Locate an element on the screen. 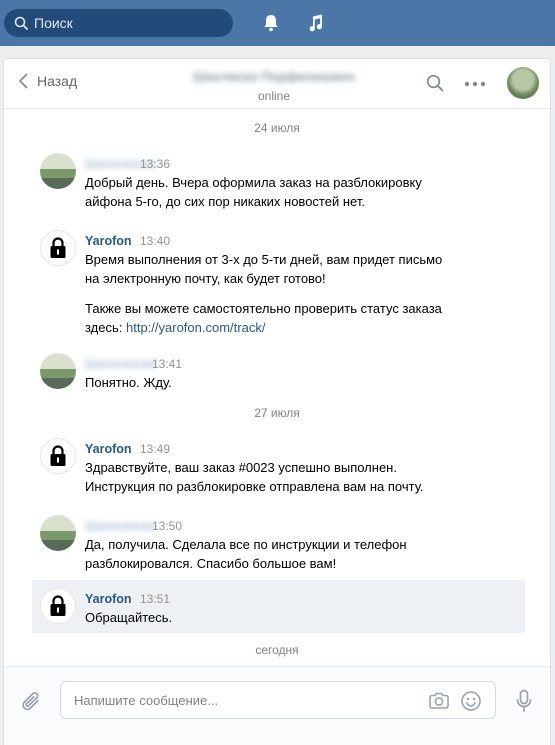 This screenshot has height=745, width=555. emoji-icon is located at coordinates (471, 701).